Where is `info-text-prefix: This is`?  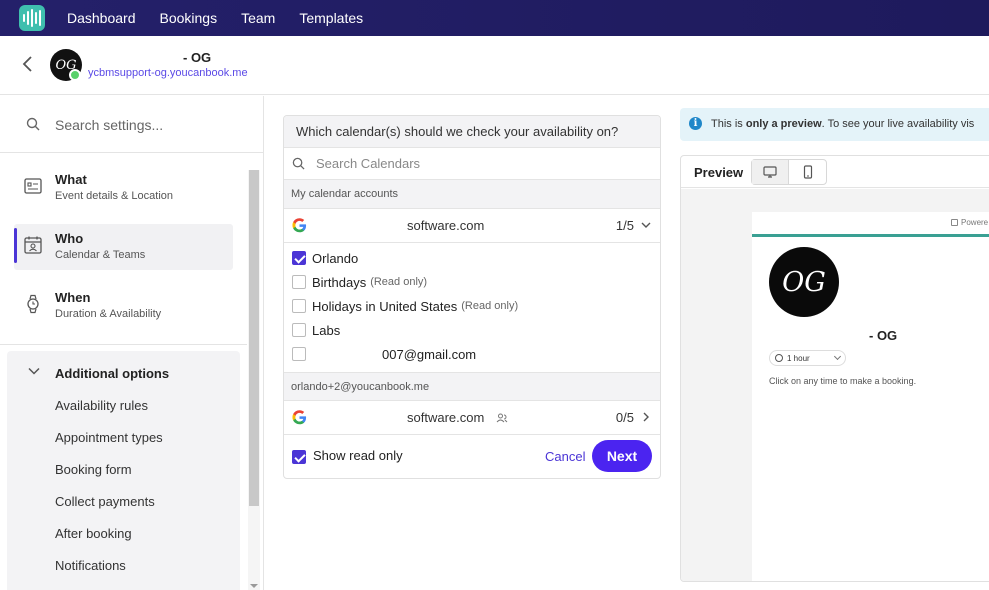 info-text-prefix: This is is located at coordinates (728, 124).